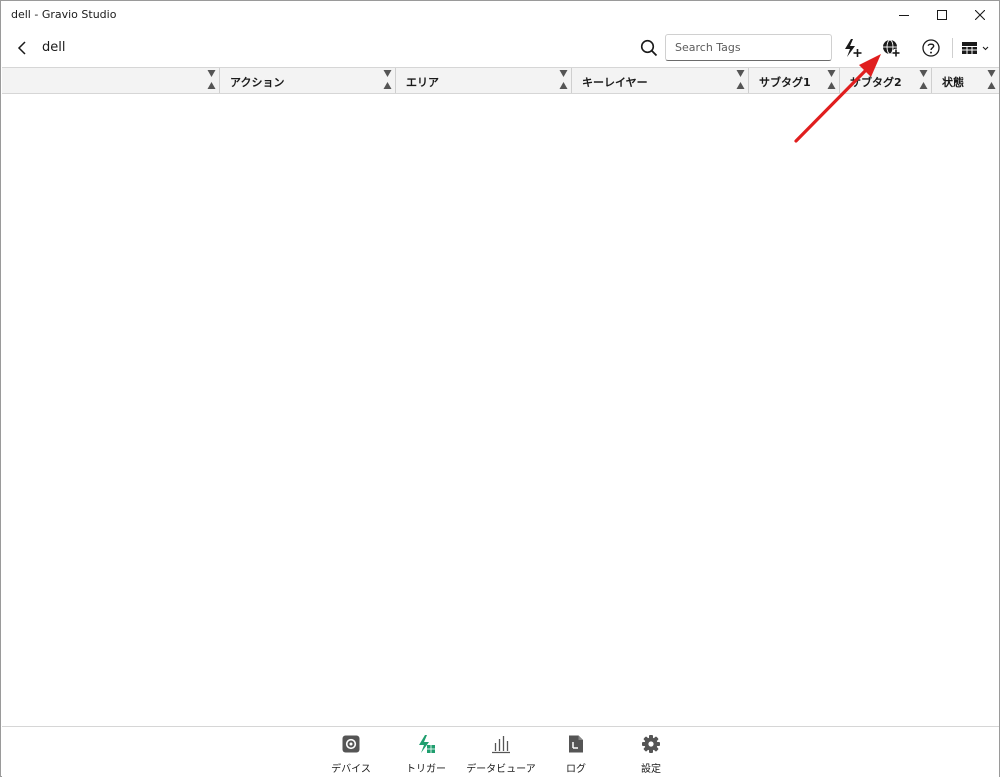 The height and width of the screenshot is (777, 1000). Describe the element at coordinates (576, 744) in the screenshot. I see `log-icon` at that location.